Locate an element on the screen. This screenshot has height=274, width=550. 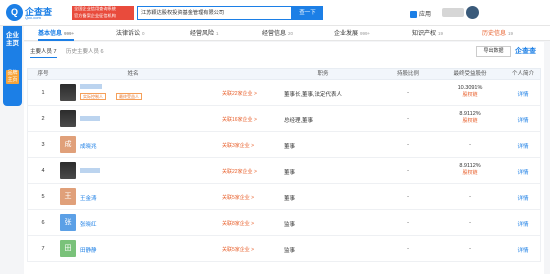
table-row: 2 关联16家企业 > 总经理,董事 - 8.9112% 股权链 详情 is located at coordinates (284, 119).